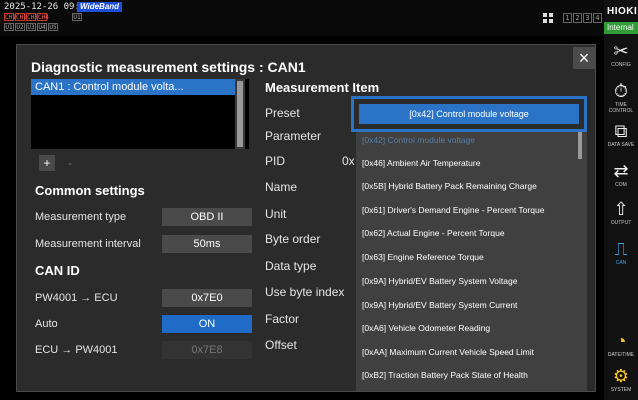 This screenshot has height=400, width=638. Describe the element at coordinates (548, 18) in the screenshot. I see `grid-icon` at that location.